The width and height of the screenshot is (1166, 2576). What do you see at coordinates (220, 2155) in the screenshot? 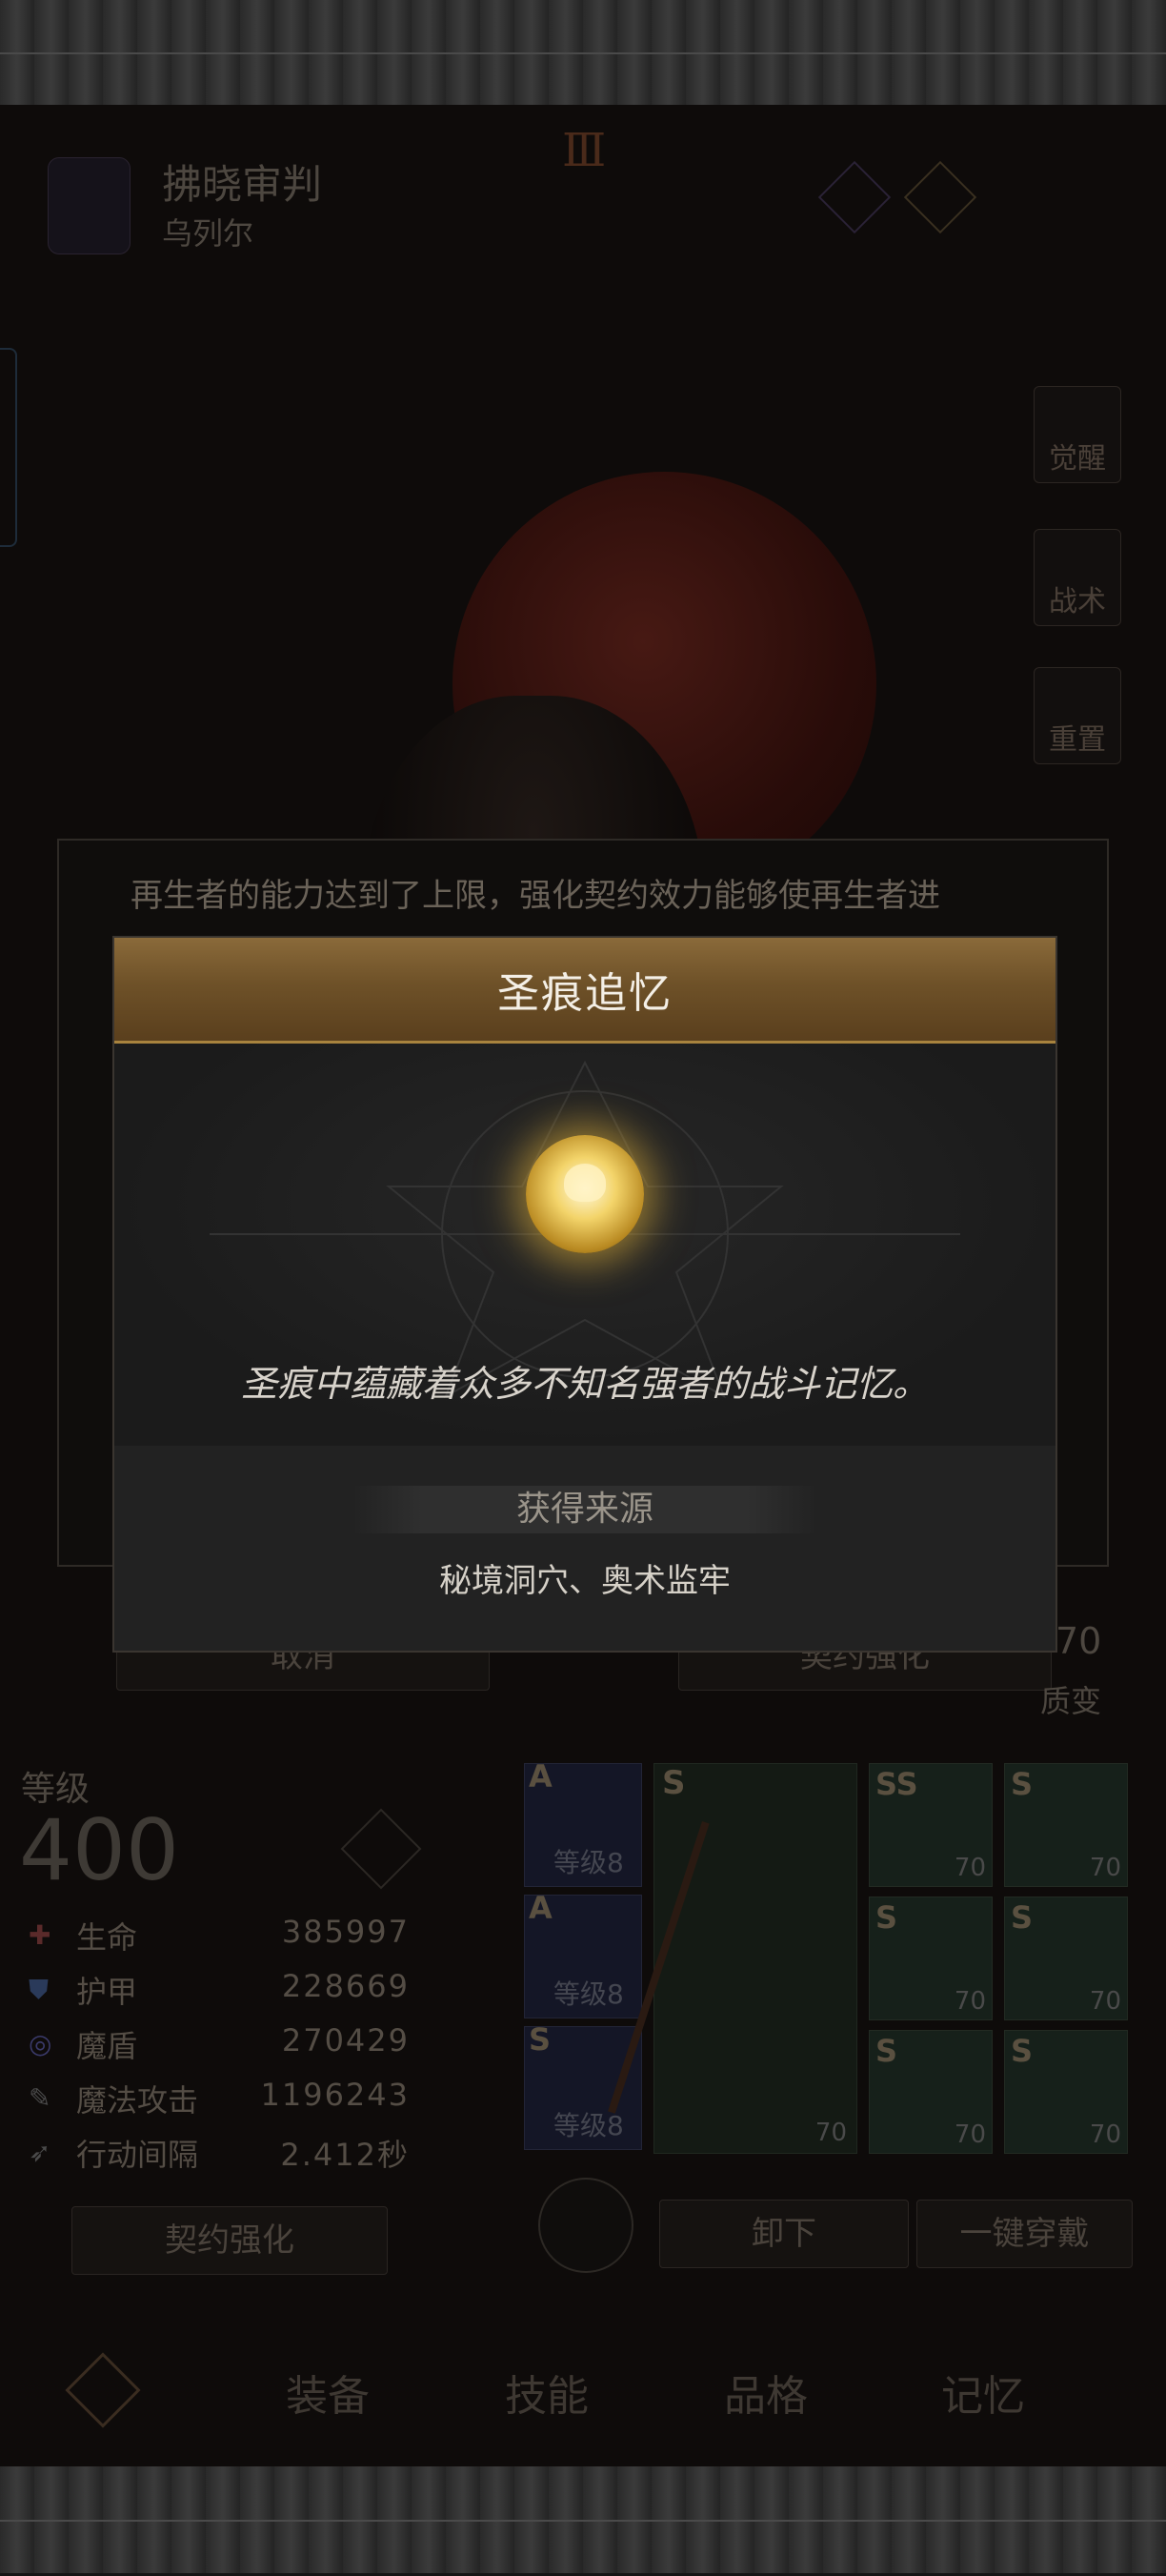
I see `stat-action-interval: ➶ 行动间隔 2.412秒` at bounding box center [220, 2155].